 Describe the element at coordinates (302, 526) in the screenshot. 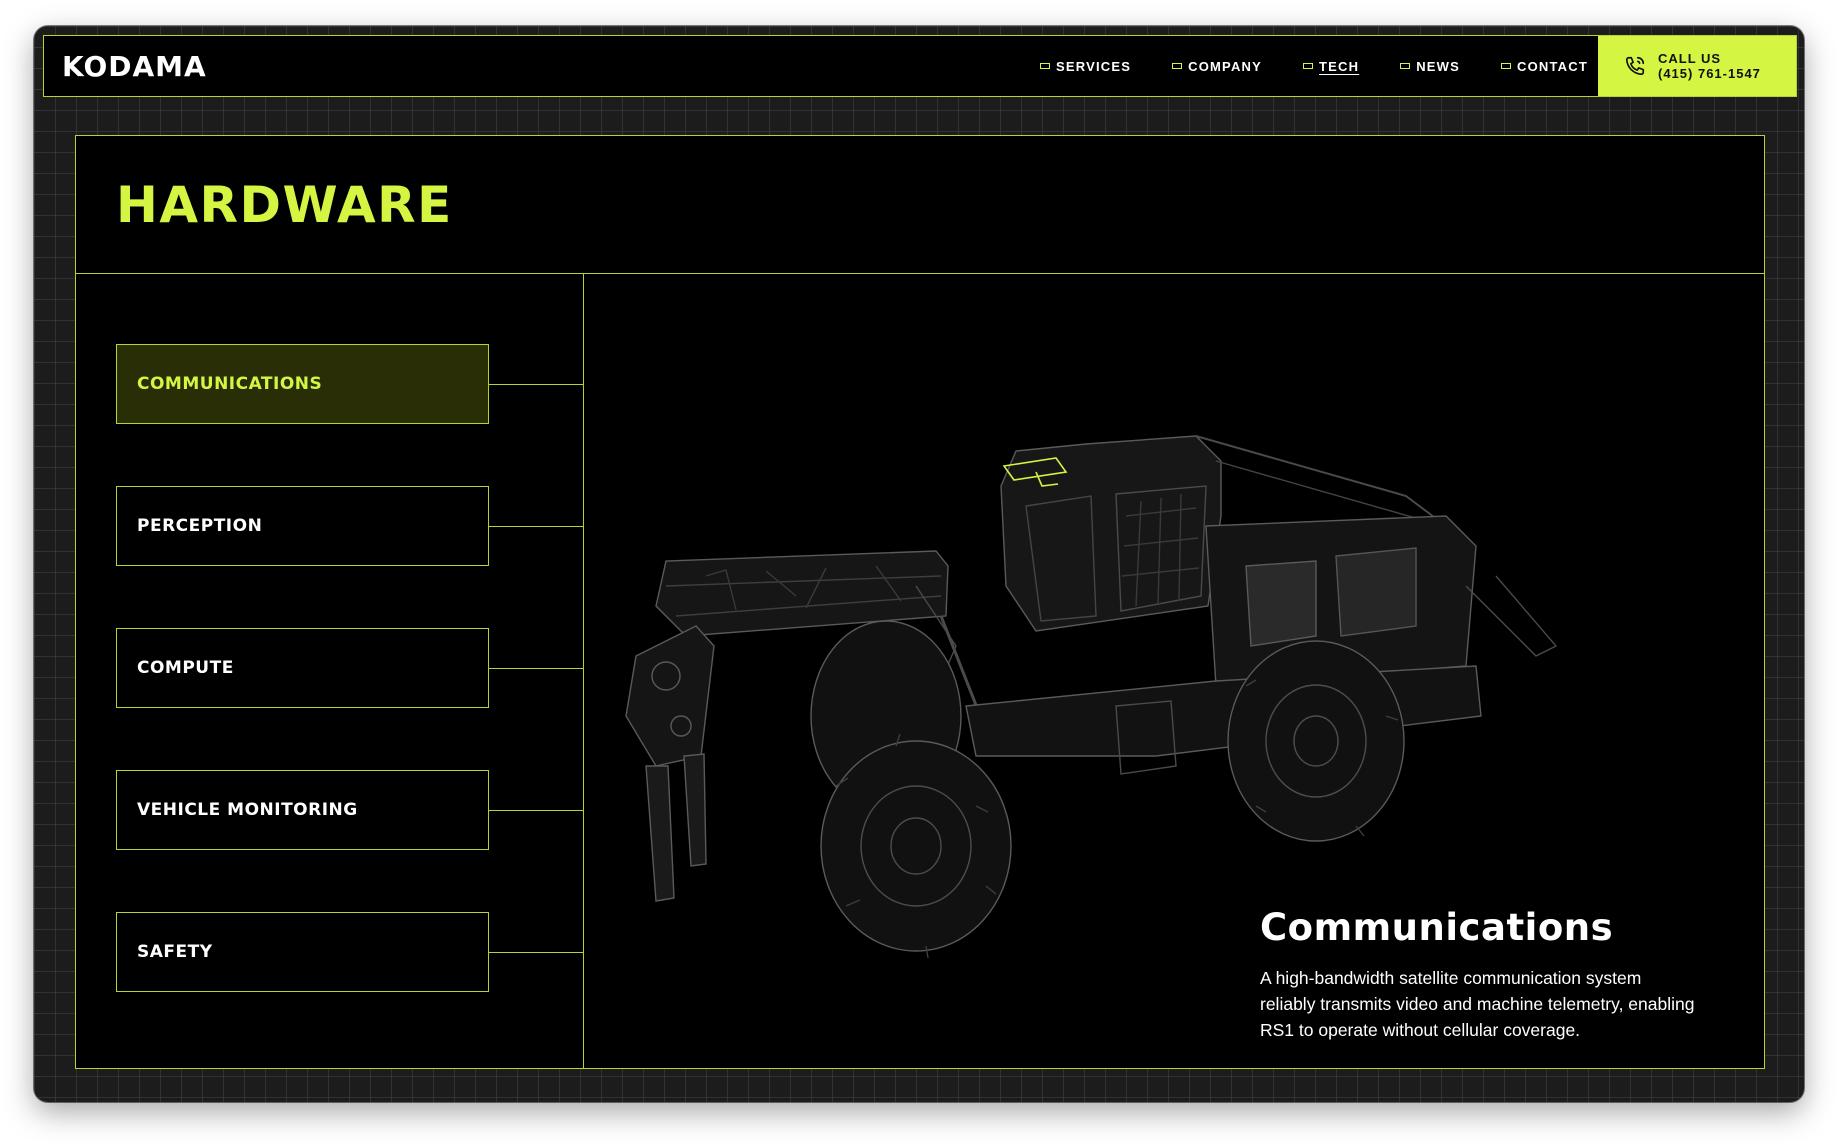

I see `menu-item-perception: PERCEPTION` at that location.